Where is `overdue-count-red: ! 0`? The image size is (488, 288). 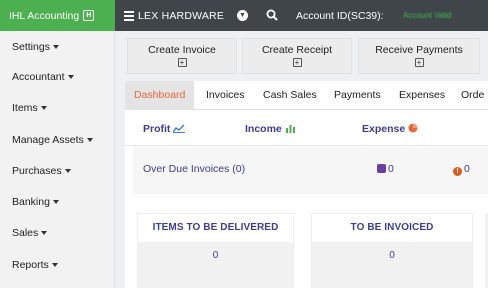
overdue-count-red: ! 0 is located at coordinates (461, 169).